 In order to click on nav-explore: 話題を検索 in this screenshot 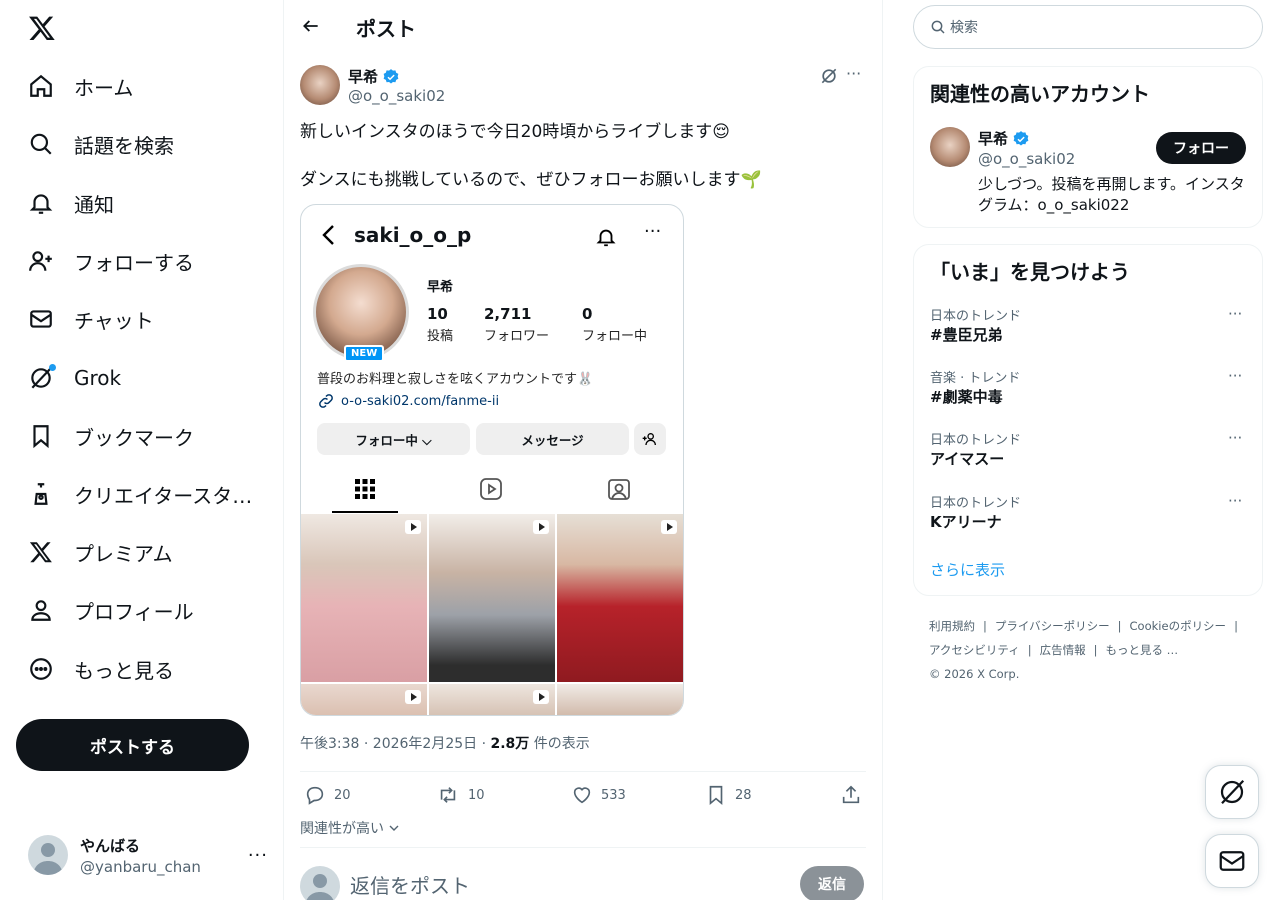, I will do `click(101, 144)`.